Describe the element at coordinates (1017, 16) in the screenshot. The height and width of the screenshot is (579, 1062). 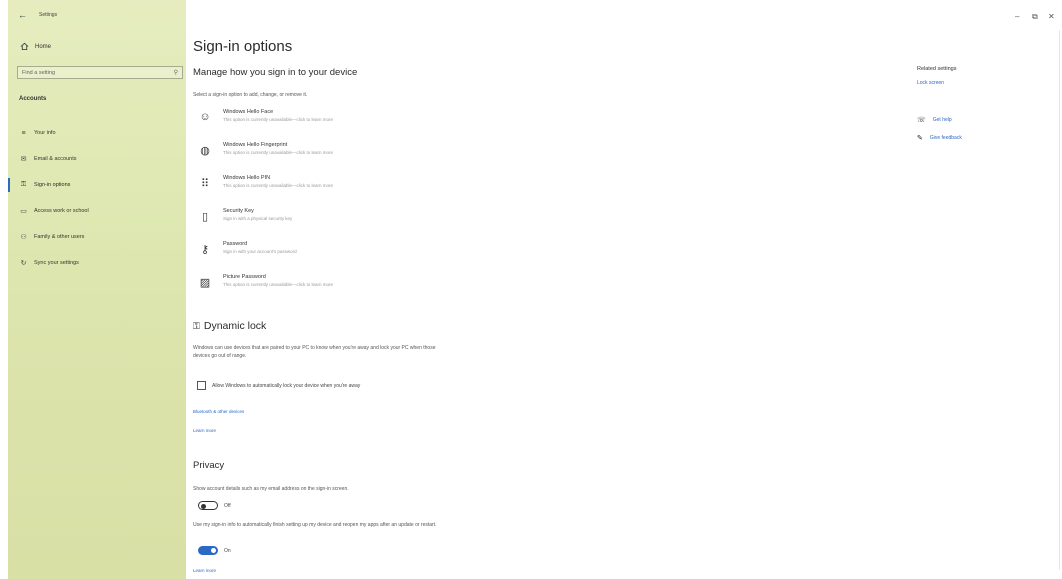
I see `minimize-button: –` at that location.